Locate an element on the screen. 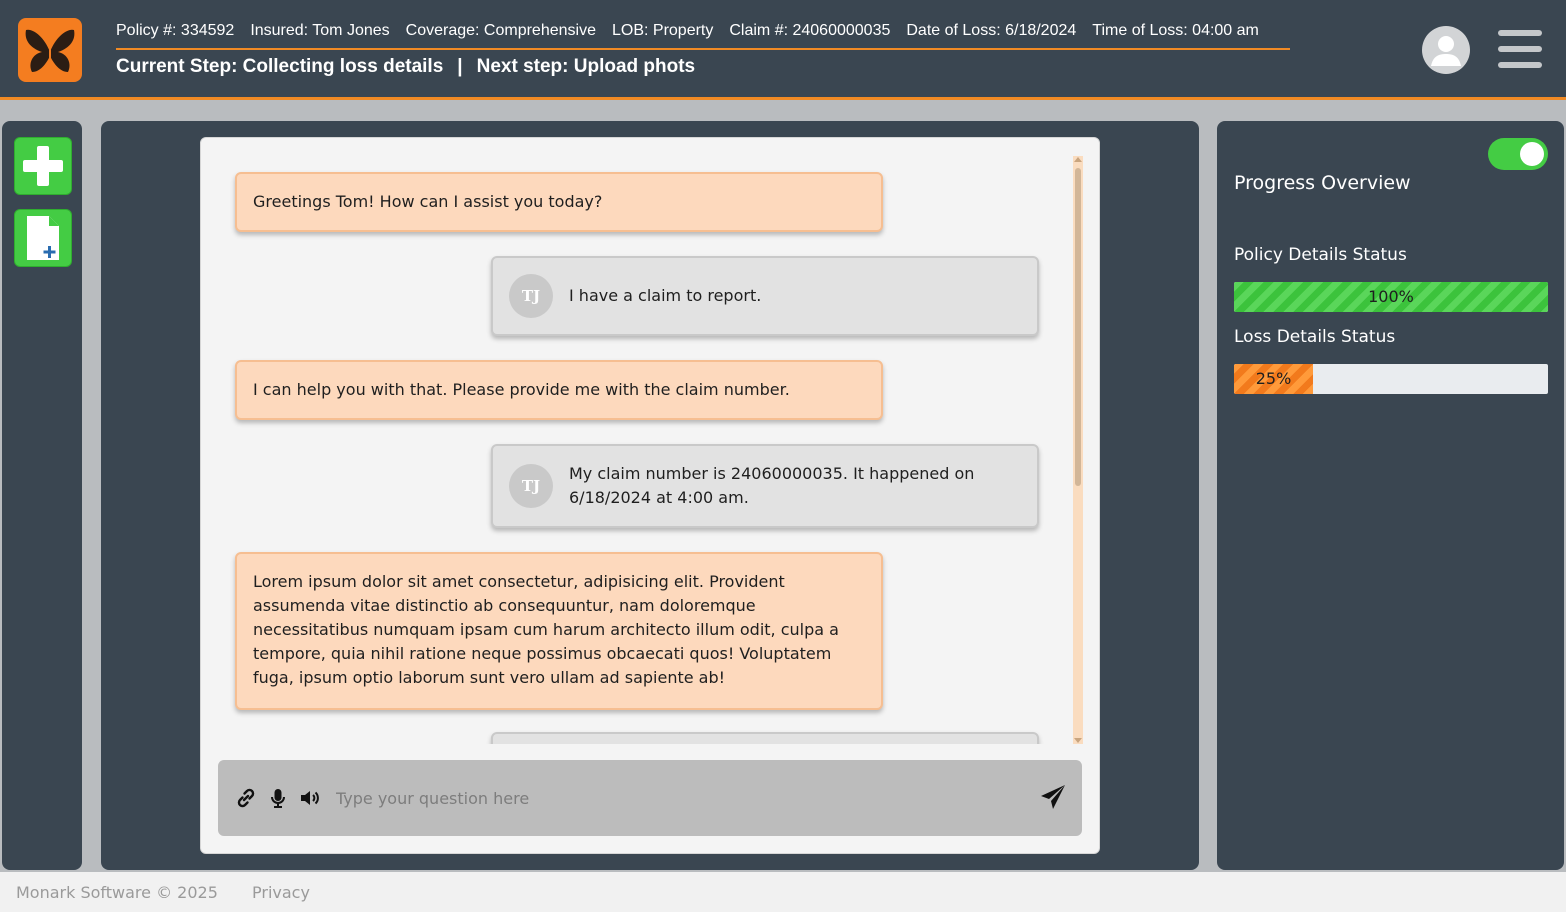 Image resolution: width=1566 pixels, height=912 pixels. speaker-icon is located at coordinates (310, 798).